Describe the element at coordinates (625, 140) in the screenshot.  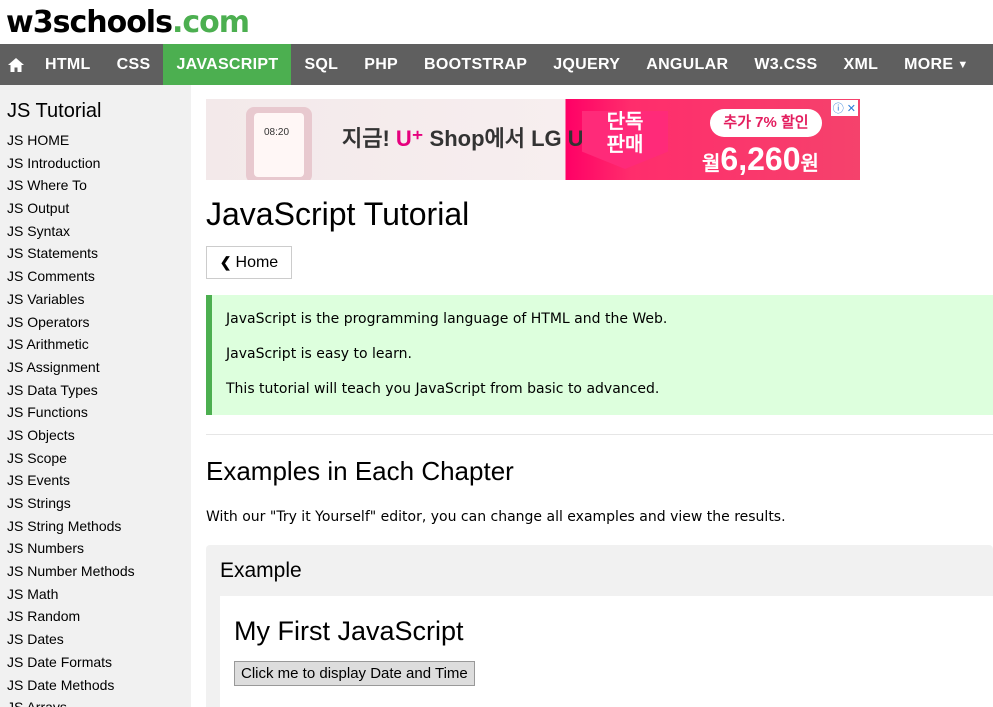
I see `ad-exclusive-badge: 단독 판매` at that location.